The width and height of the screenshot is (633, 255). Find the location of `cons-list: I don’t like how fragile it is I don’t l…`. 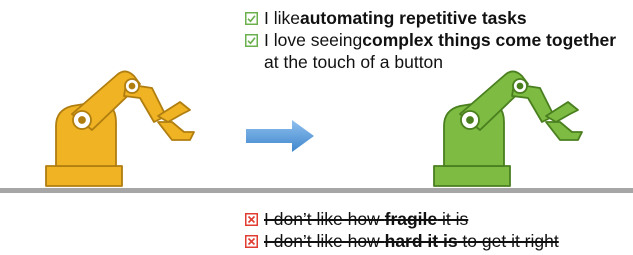

cons-list: I don’t like how fragile it is I don’t l… is located at coordinates (402, 230).